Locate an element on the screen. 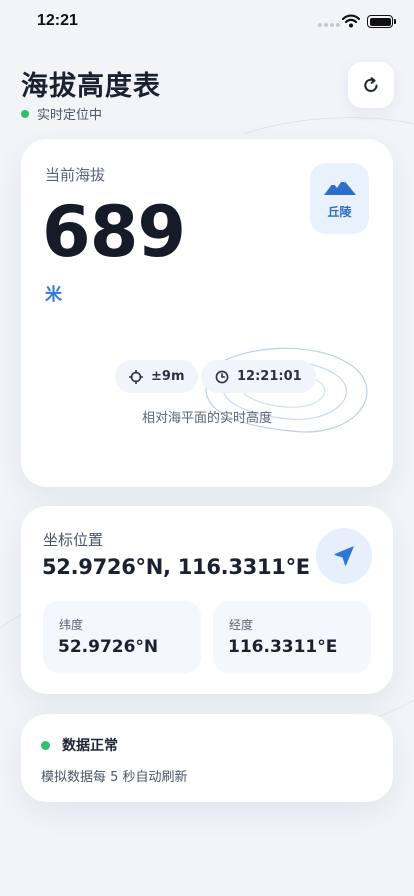 This screenshot has height=896, width=414. timestamp-value: 12:21:01 is located at coordinates (269, 376).